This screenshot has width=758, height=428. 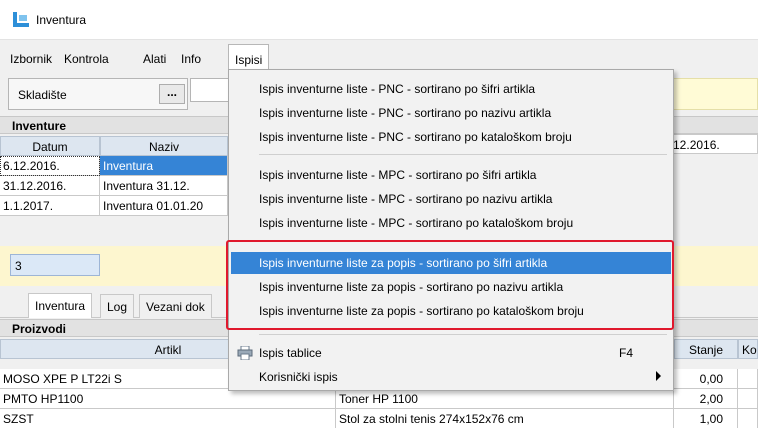 What do you see at coordinates (164, 146) in the screenshot?
I see `col-naziv: Naziv` at bounding box center [164, 146].